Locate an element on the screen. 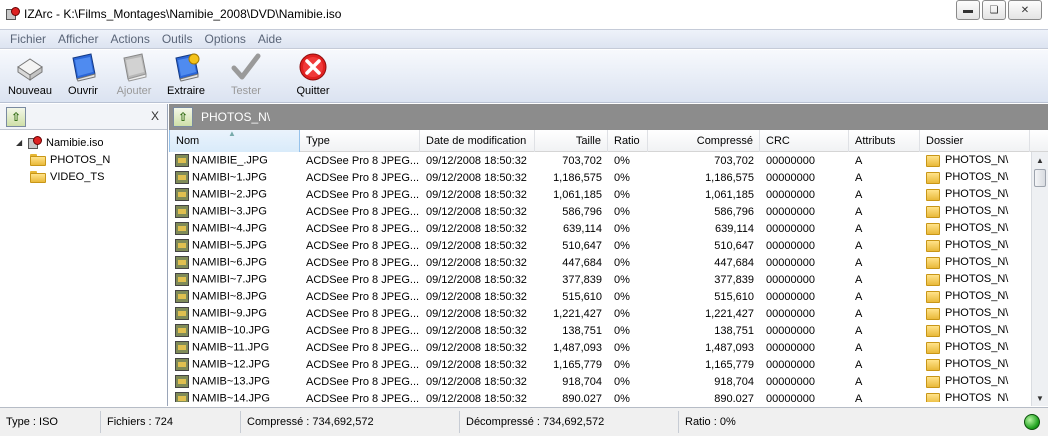  tree-item-video: VIDEO_TS is located at coordinates (83, 176).